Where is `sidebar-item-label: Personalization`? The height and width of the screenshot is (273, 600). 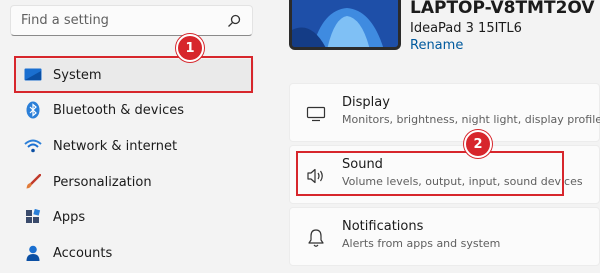
sidebar-item-label: Personalization is located at coordinates (102, 182).